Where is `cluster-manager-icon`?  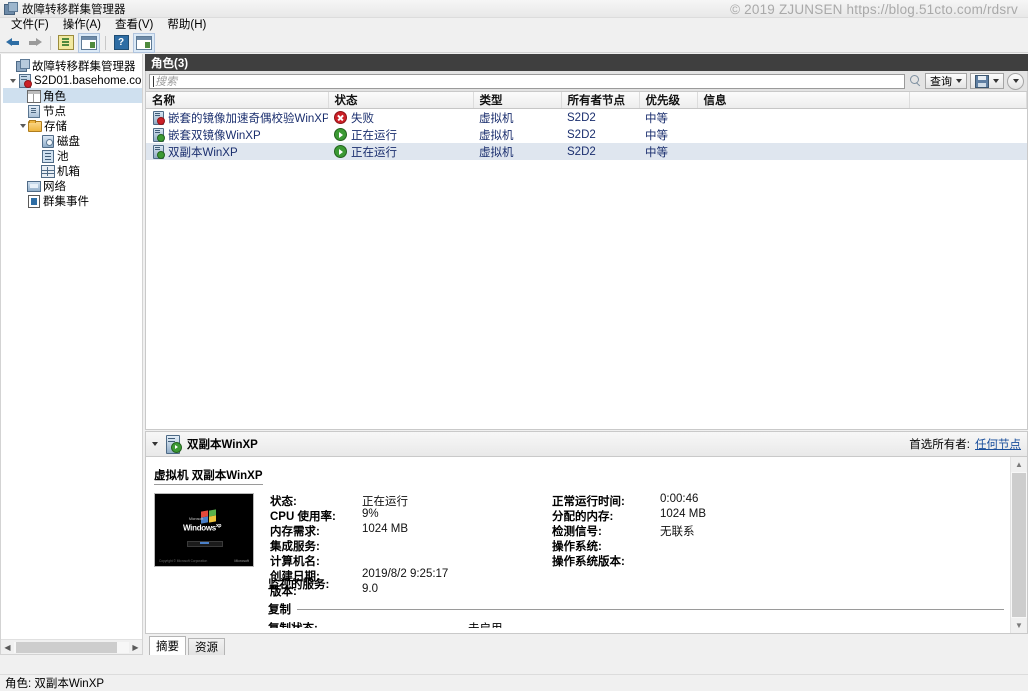
cluster-manager-icon is located at coordinates (11, 8).